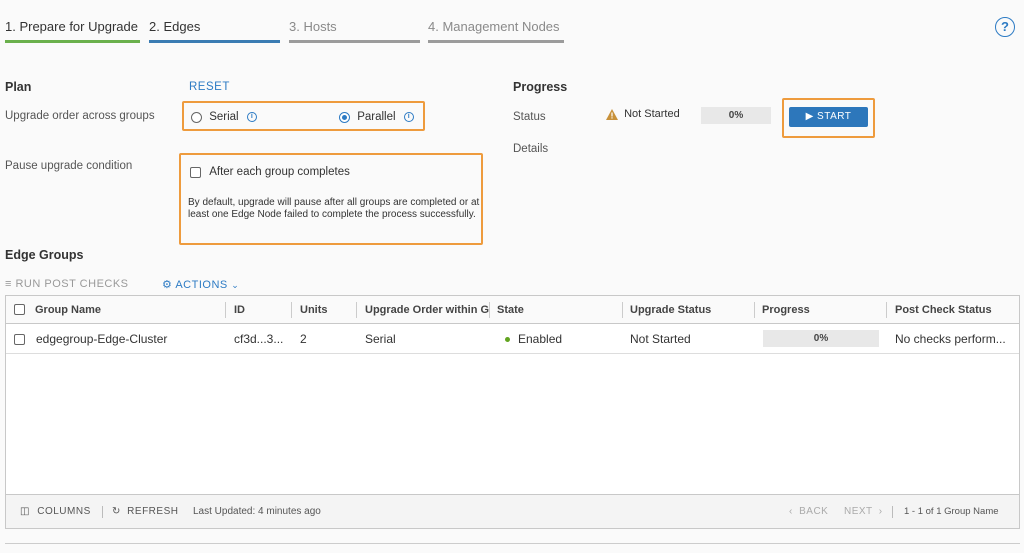 The image size is (1024, 553). What do you see at coordinates (235, 285) in the screenshot?
I see `chevron-down-icon: ⌄` at bounding box center [235, 285].